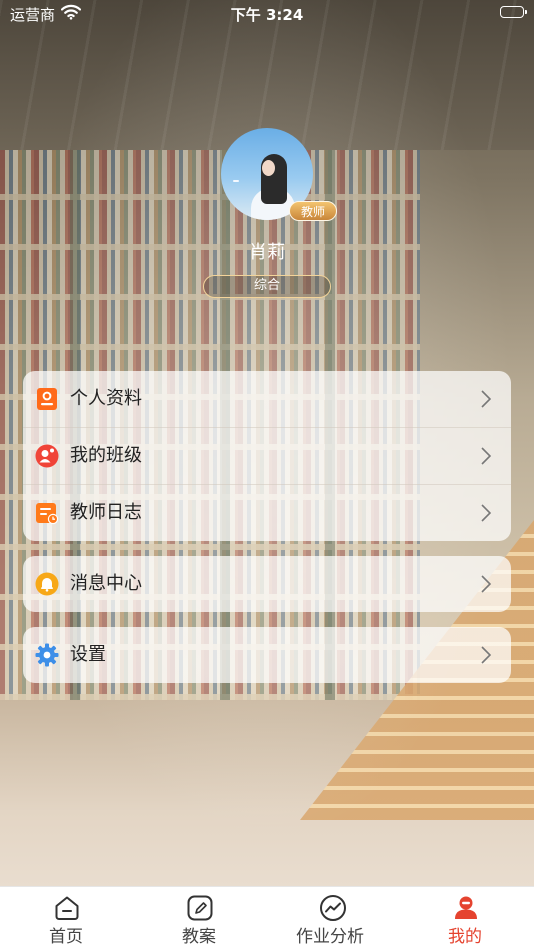 The image size is (534, 951). I want to click on analysis-icon, so click(333, 908).